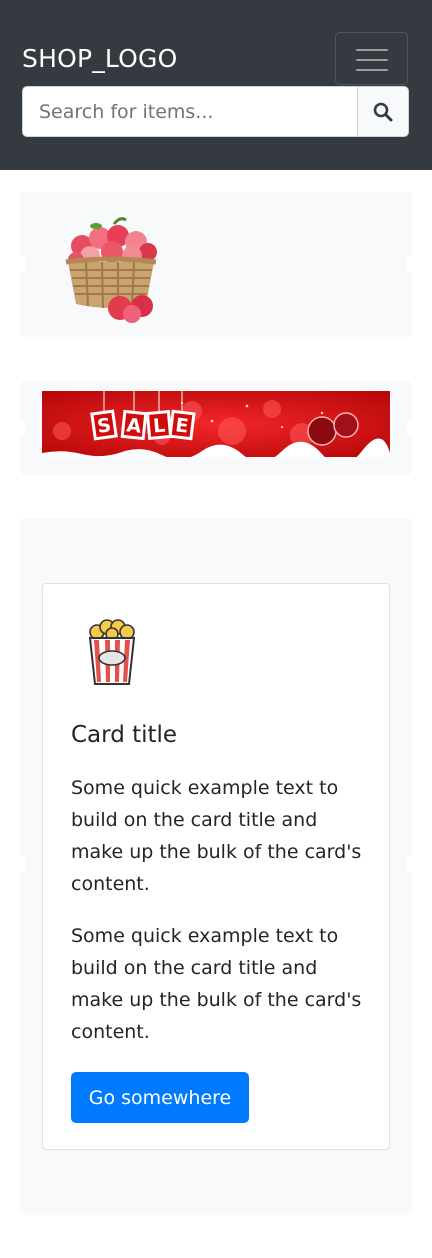  I want to click on carousel-apples, so click(216, 264).